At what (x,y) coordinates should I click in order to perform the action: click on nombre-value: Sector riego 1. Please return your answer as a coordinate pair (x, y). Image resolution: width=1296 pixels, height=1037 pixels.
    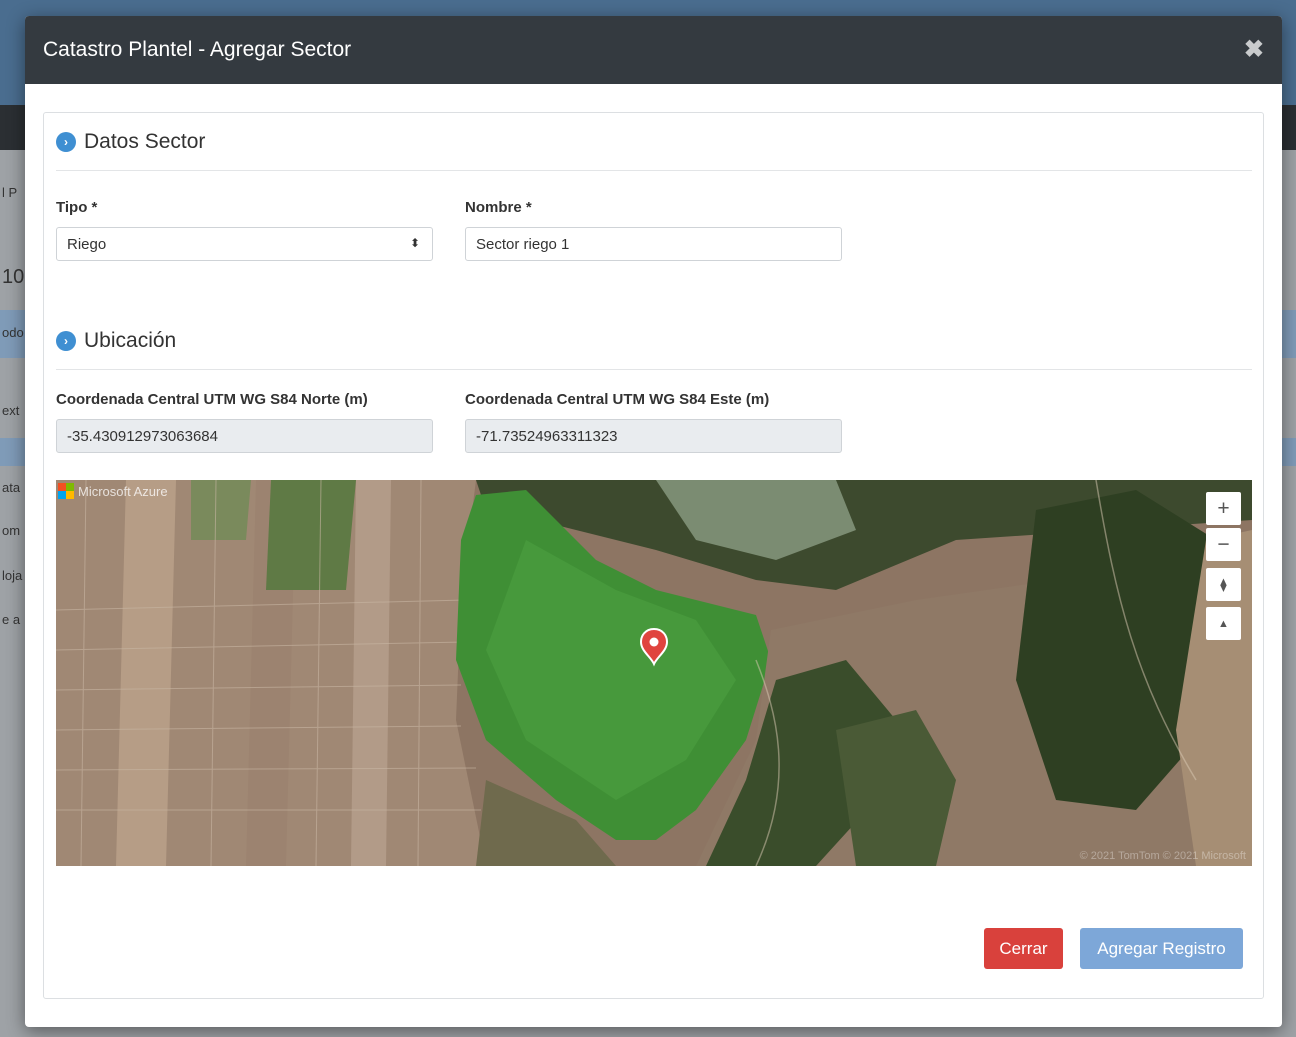
    Looking at the image, I should click on (523, 244).